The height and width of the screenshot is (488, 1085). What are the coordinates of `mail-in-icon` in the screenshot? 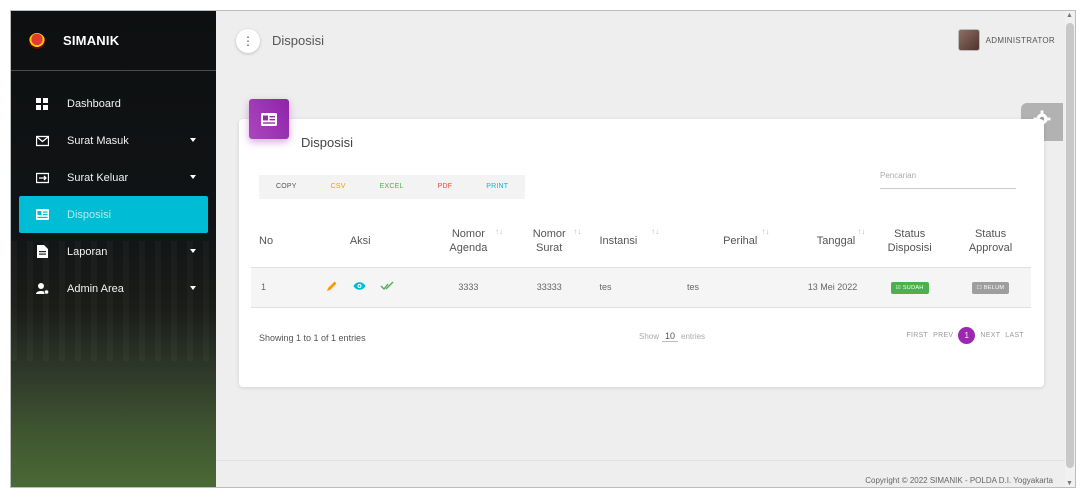 It's located at (42, 141).